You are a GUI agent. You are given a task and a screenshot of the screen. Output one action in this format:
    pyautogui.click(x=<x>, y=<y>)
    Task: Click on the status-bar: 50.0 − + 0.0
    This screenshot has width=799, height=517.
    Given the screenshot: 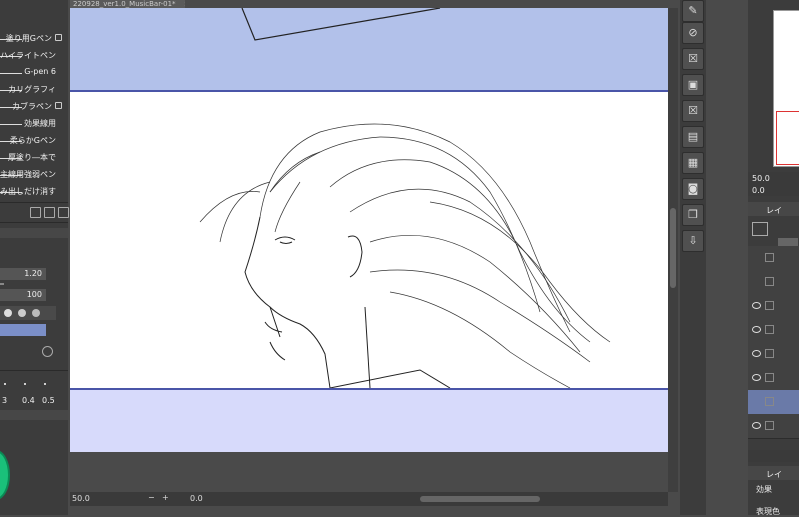 What is the action you would take?
    pyautogui.click(x=369, y=499)
    